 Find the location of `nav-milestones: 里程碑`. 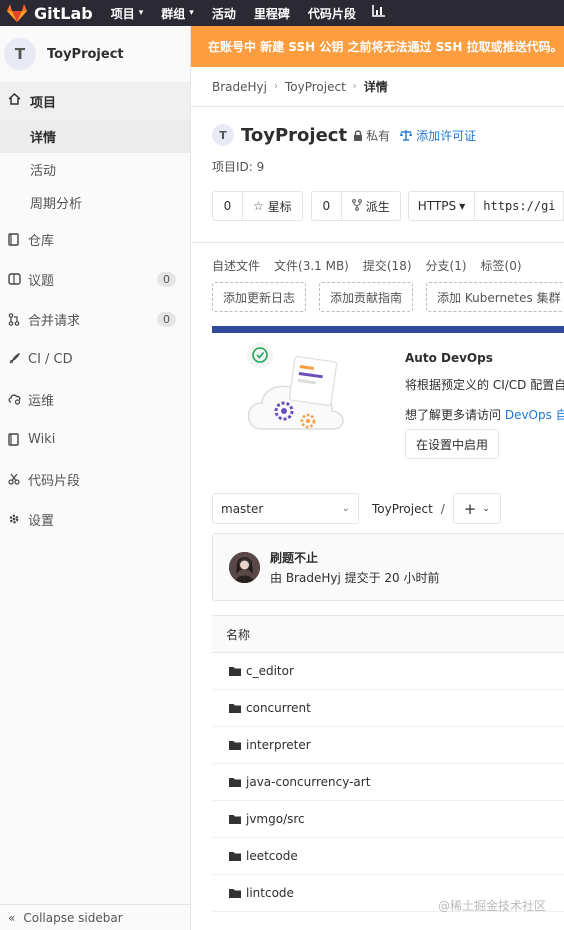

nav-milestones: 里程碑 is located at coordinates (272, 13).